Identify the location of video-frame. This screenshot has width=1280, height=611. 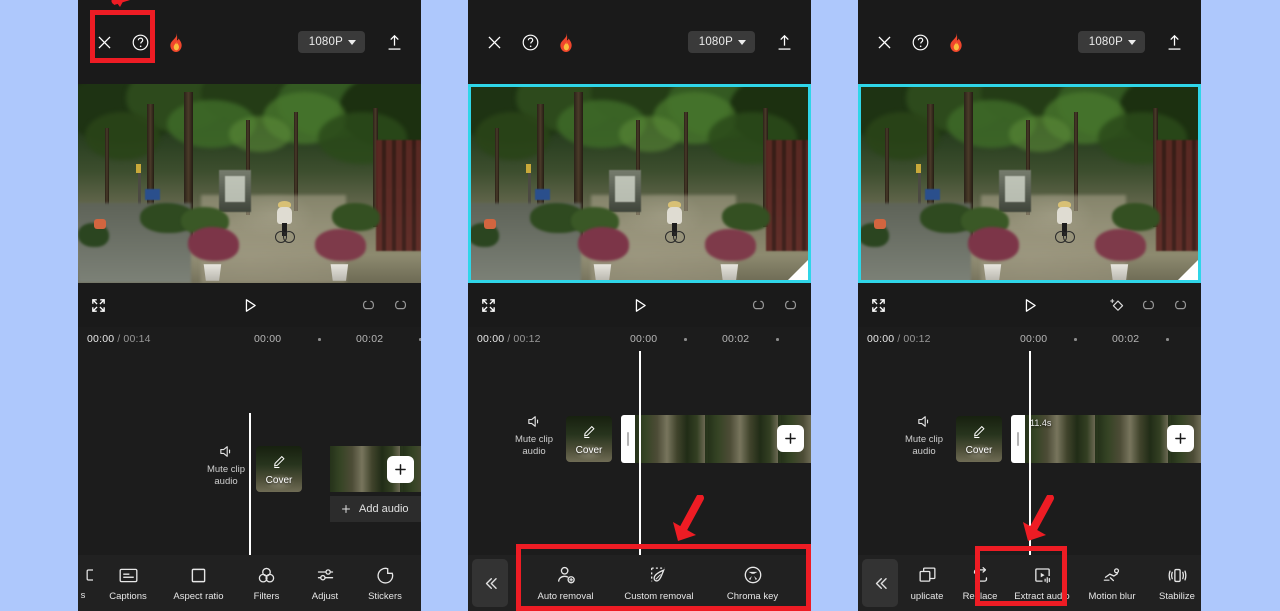
(639, 183).